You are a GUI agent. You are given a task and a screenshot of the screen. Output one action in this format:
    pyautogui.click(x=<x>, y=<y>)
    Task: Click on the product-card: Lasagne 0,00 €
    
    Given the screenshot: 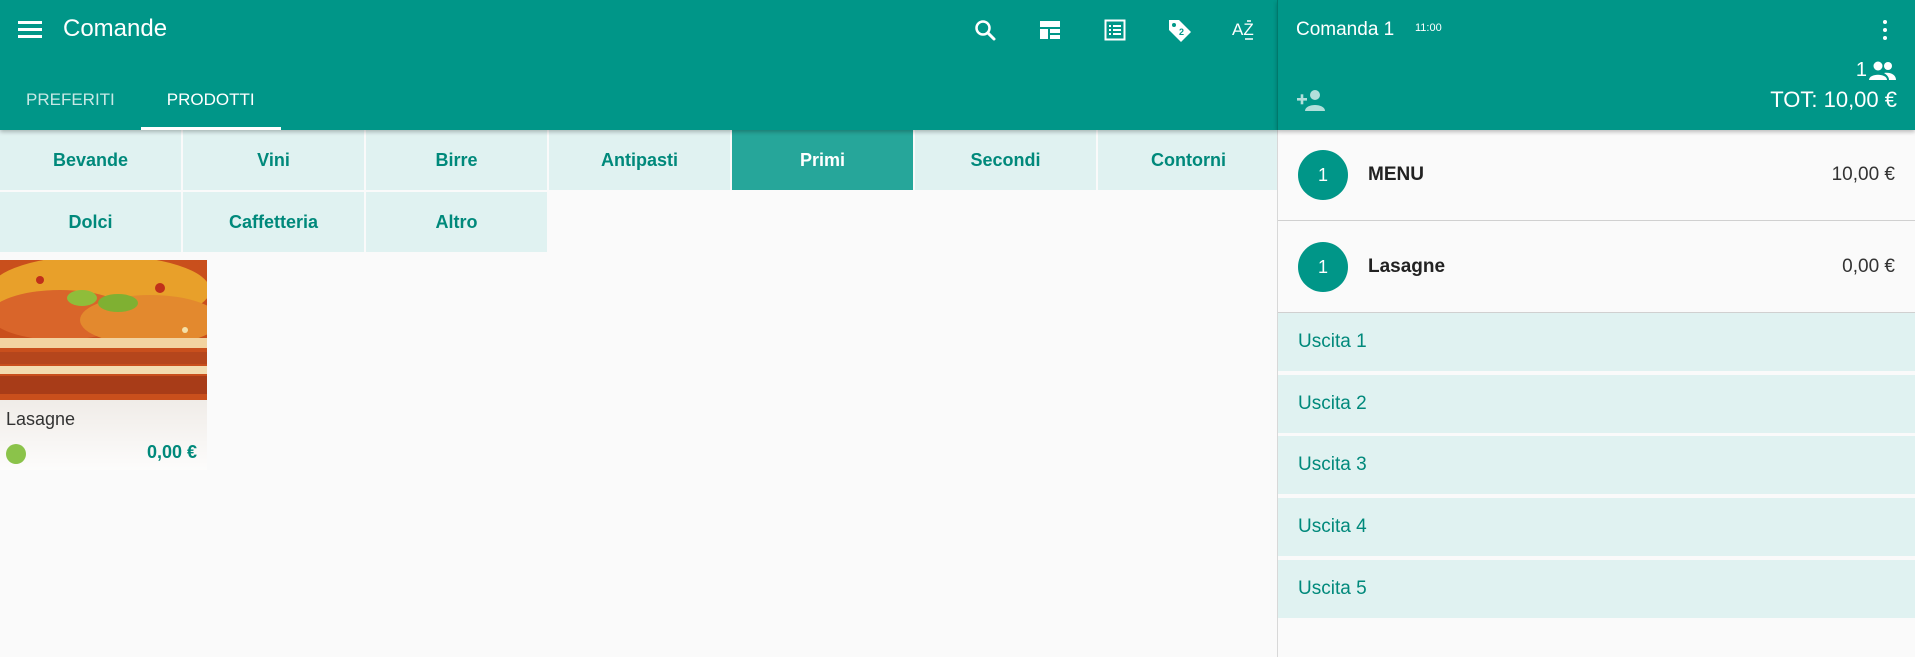 What is the action you would take?
    pyautogui.click(x=103, y=365)
    